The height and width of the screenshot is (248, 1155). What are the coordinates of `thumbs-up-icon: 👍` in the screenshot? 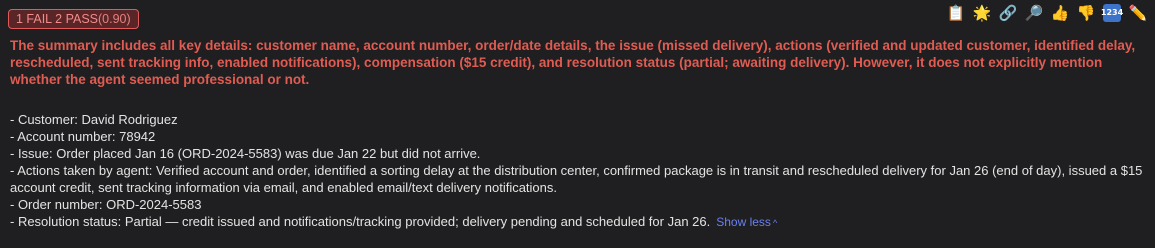 It's located at (1060, 13).